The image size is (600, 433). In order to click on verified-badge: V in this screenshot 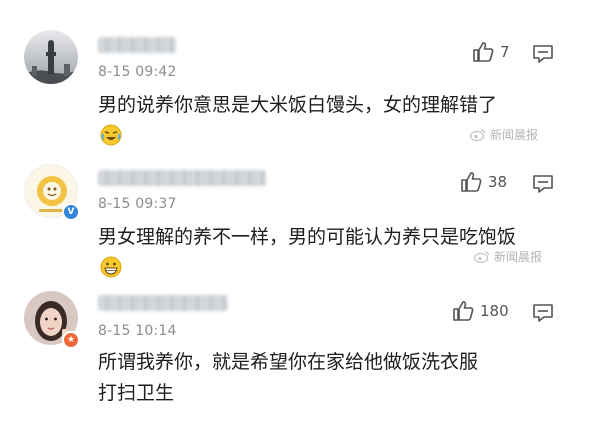, I will do `click(71, 212)`.